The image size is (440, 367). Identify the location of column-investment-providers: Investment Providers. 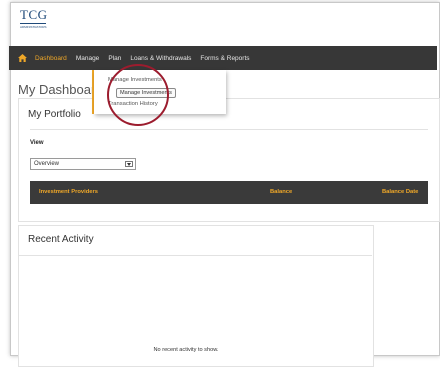
(68, 192).